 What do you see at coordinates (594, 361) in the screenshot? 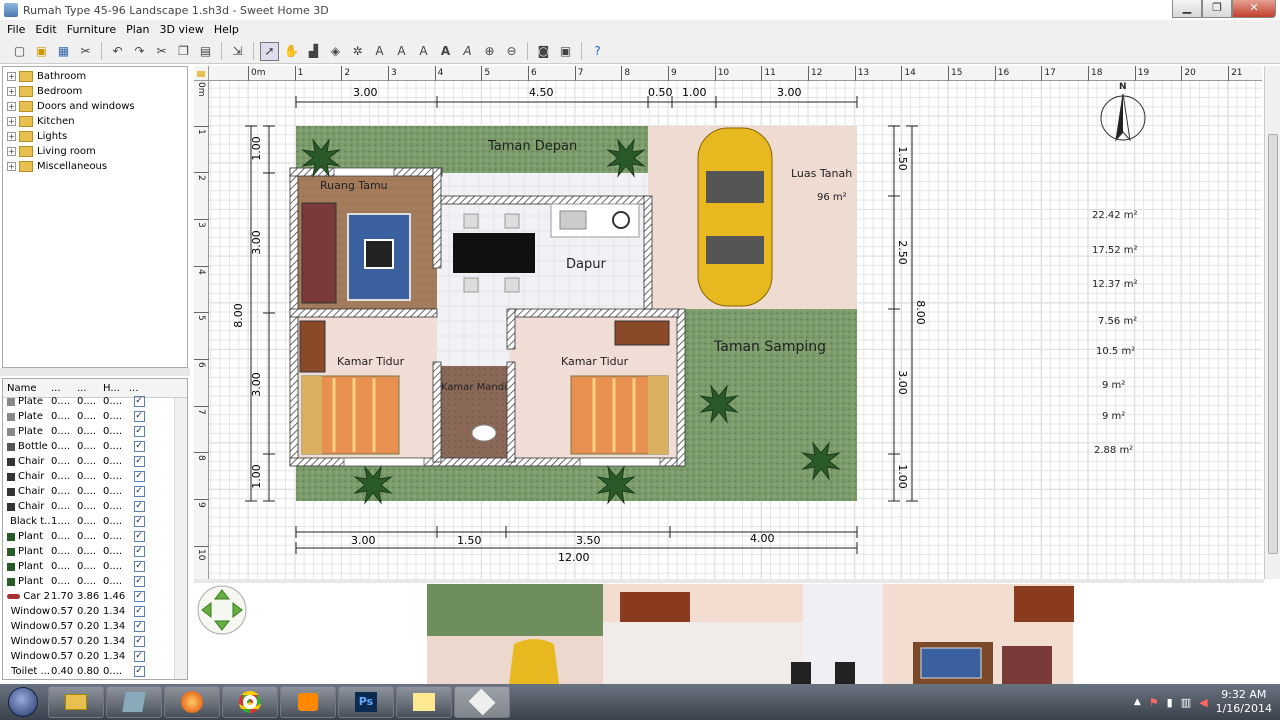
I see `room-kamar-tidur-2: Kamar Tidur` at bounding box center [594, 361].